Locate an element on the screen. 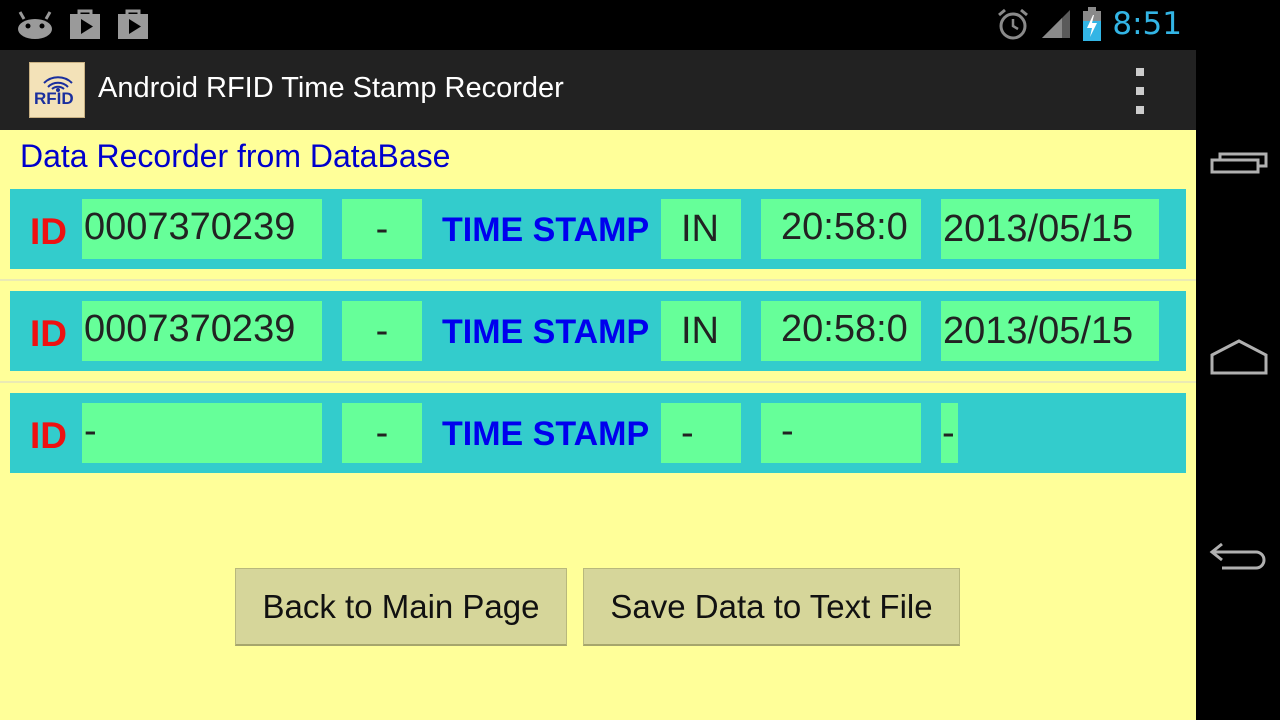 The image size is (1280, 720). in-out-value: - is located at coordinates (701, 433).